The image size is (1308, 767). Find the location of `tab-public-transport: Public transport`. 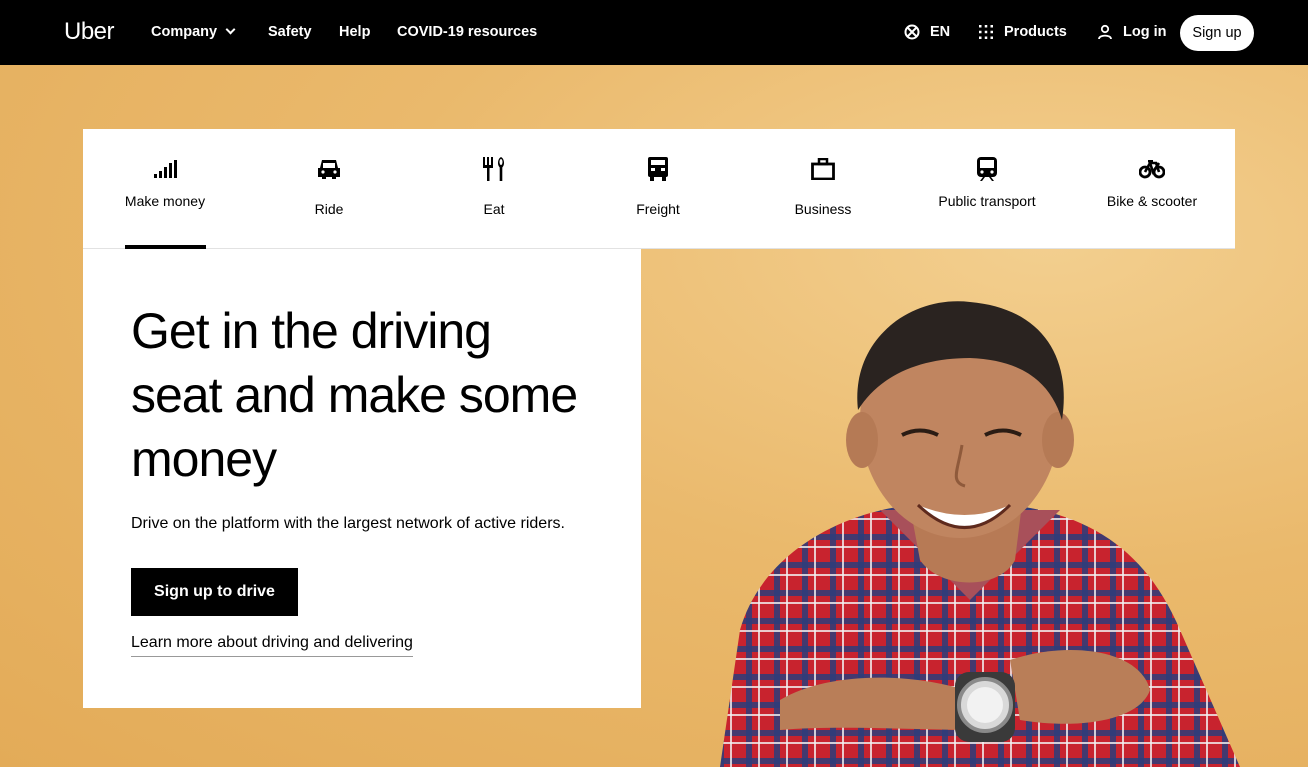

tab-public-transport: Public transport is located at coordinates (987, 189).